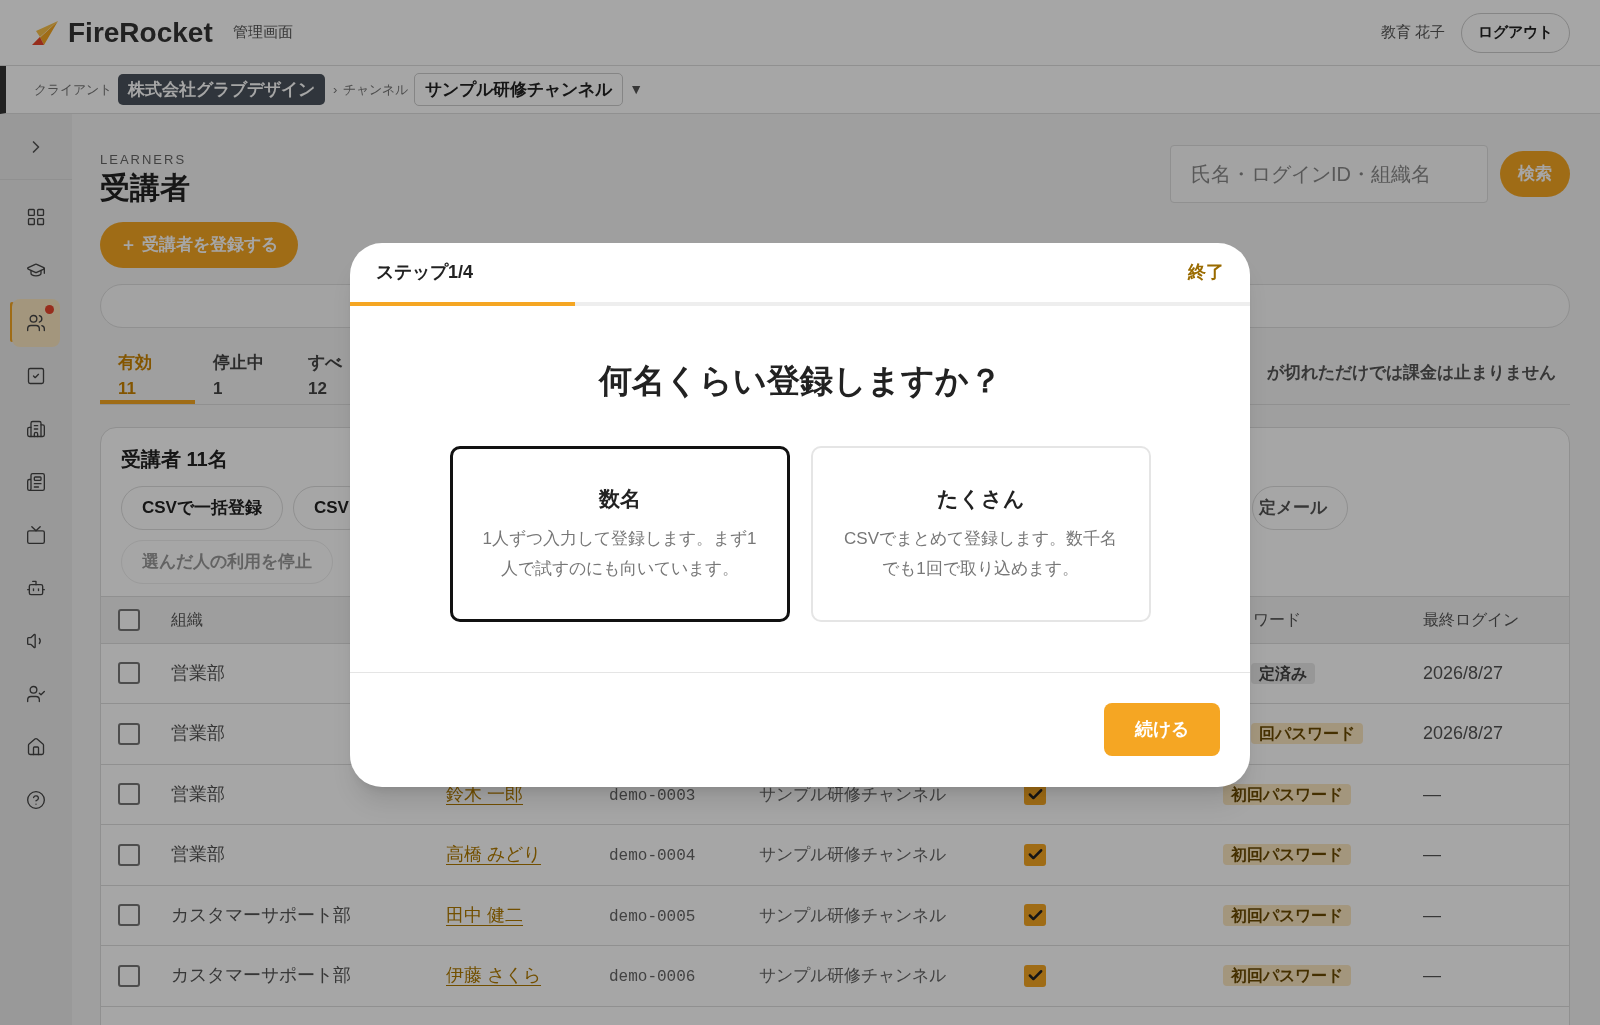  What do you see at coordinates (145, 187) in the screenshot?
I see `page-title: 受講者` at bounding box center [145, 187].